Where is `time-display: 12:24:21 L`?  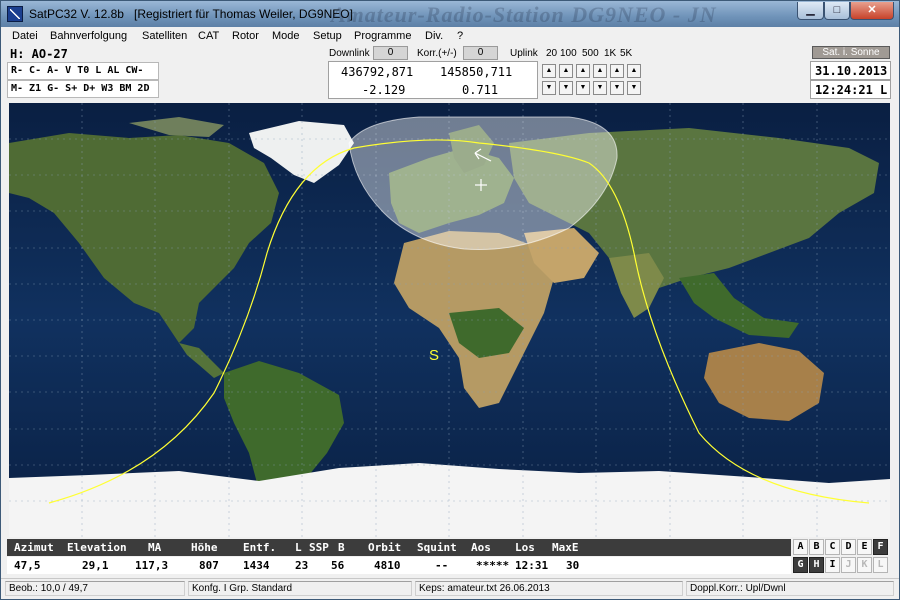 time-display: 12:24:21 L is located at coordinates (850, 89).